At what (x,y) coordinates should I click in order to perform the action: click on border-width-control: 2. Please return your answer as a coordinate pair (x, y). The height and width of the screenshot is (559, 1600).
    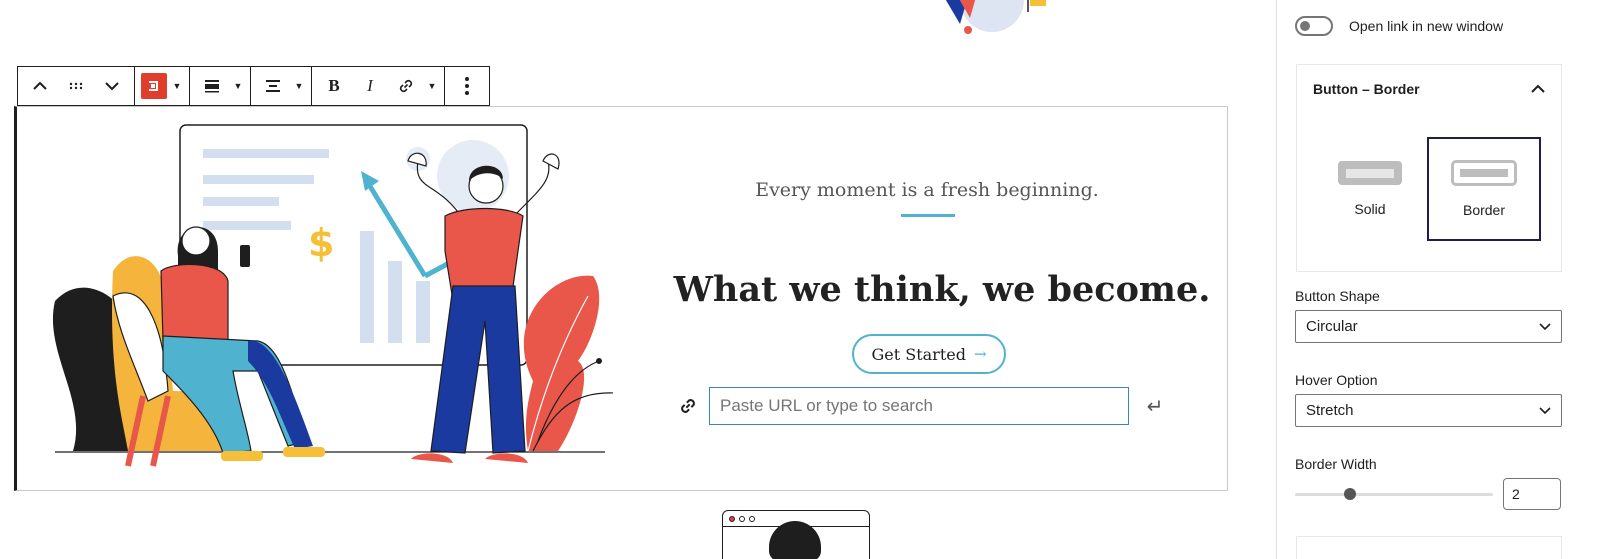
    Looking at the image, I should click on (1428, 494).